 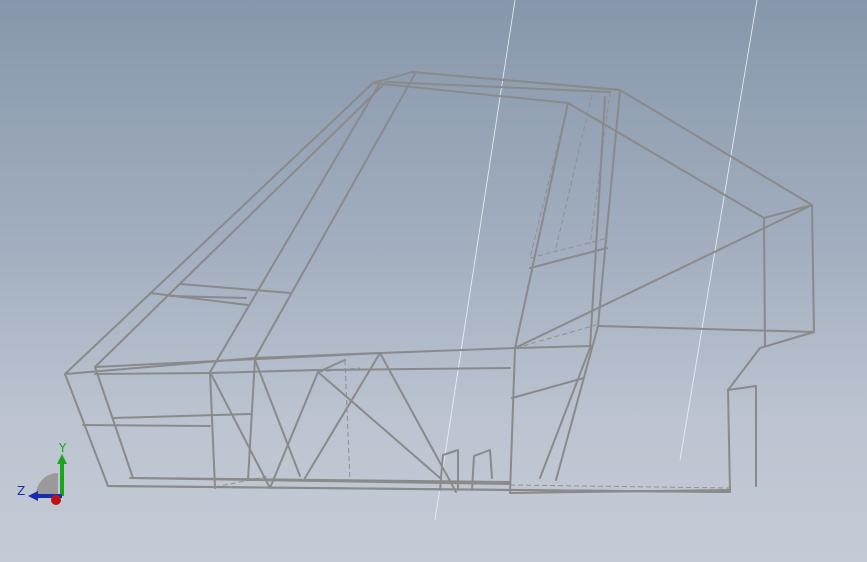 I want to click on y-axis-label: Y, so click(x=63, y=448).